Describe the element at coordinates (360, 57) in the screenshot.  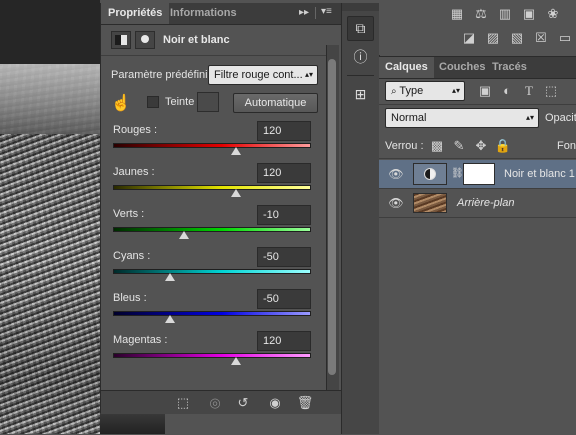
I see `dock-info-icon: ⓘ` at that location.